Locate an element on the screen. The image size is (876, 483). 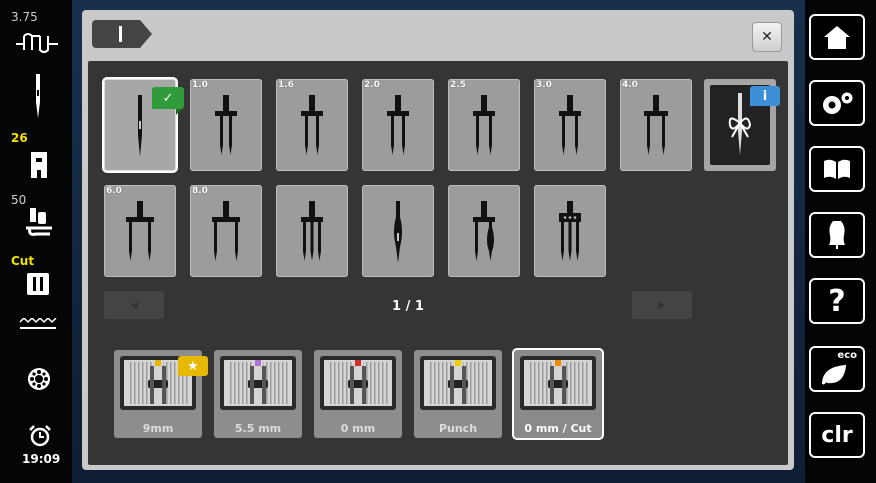
eco-button: eco is located at coordinates (837, 369).